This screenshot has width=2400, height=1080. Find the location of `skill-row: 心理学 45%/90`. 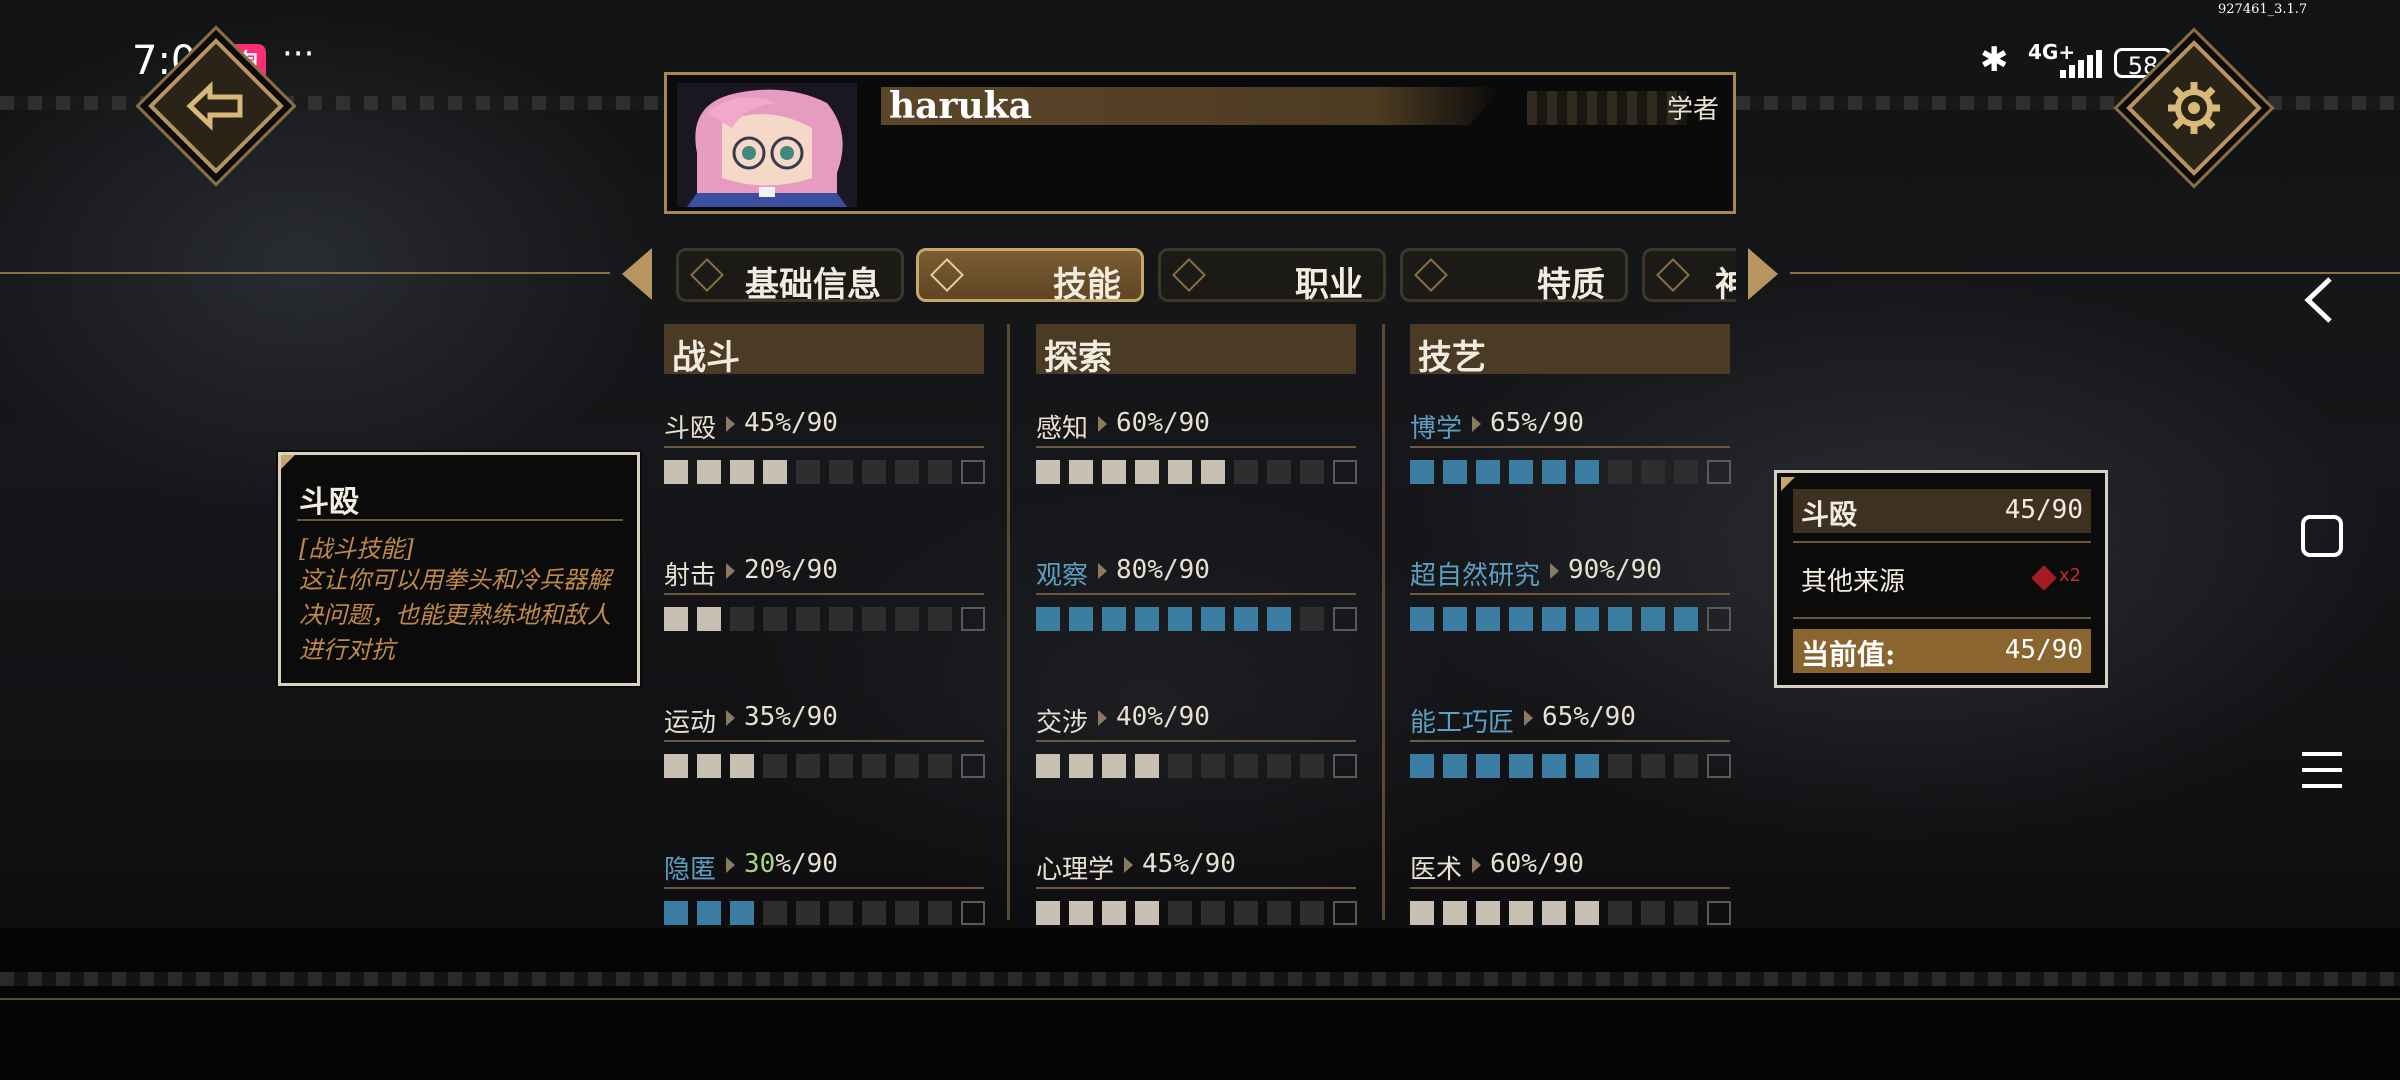

skill-row: 心理学 45%/90 is located at coordinates (1196, 899).